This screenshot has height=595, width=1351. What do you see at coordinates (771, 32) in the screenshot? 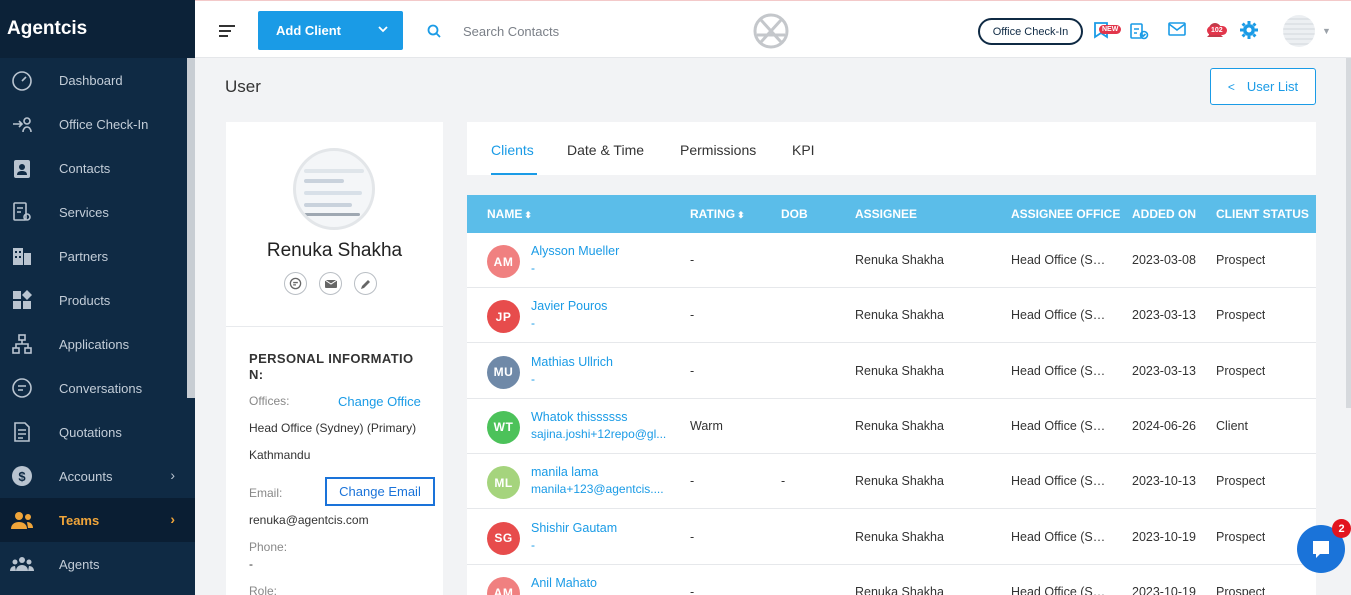
I see `company-logo-icon` at bounding box center [771, 32].